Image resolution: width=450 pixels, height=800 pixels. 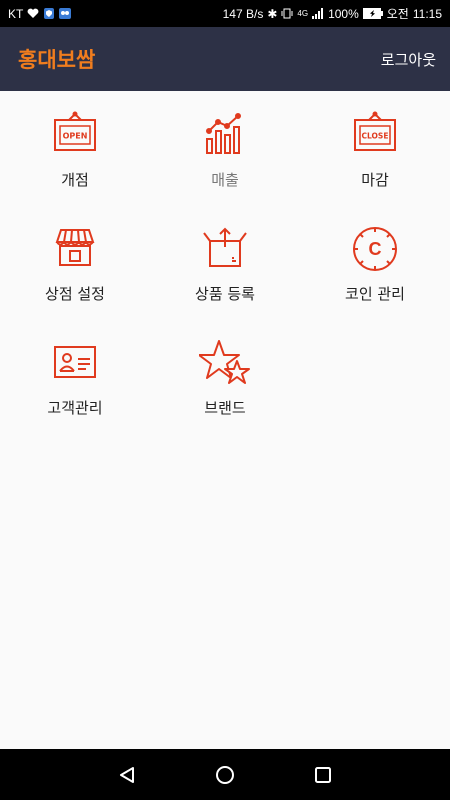 I want to click on menu-item-store-settings: 상점 설정, so click(x=75, y=262).